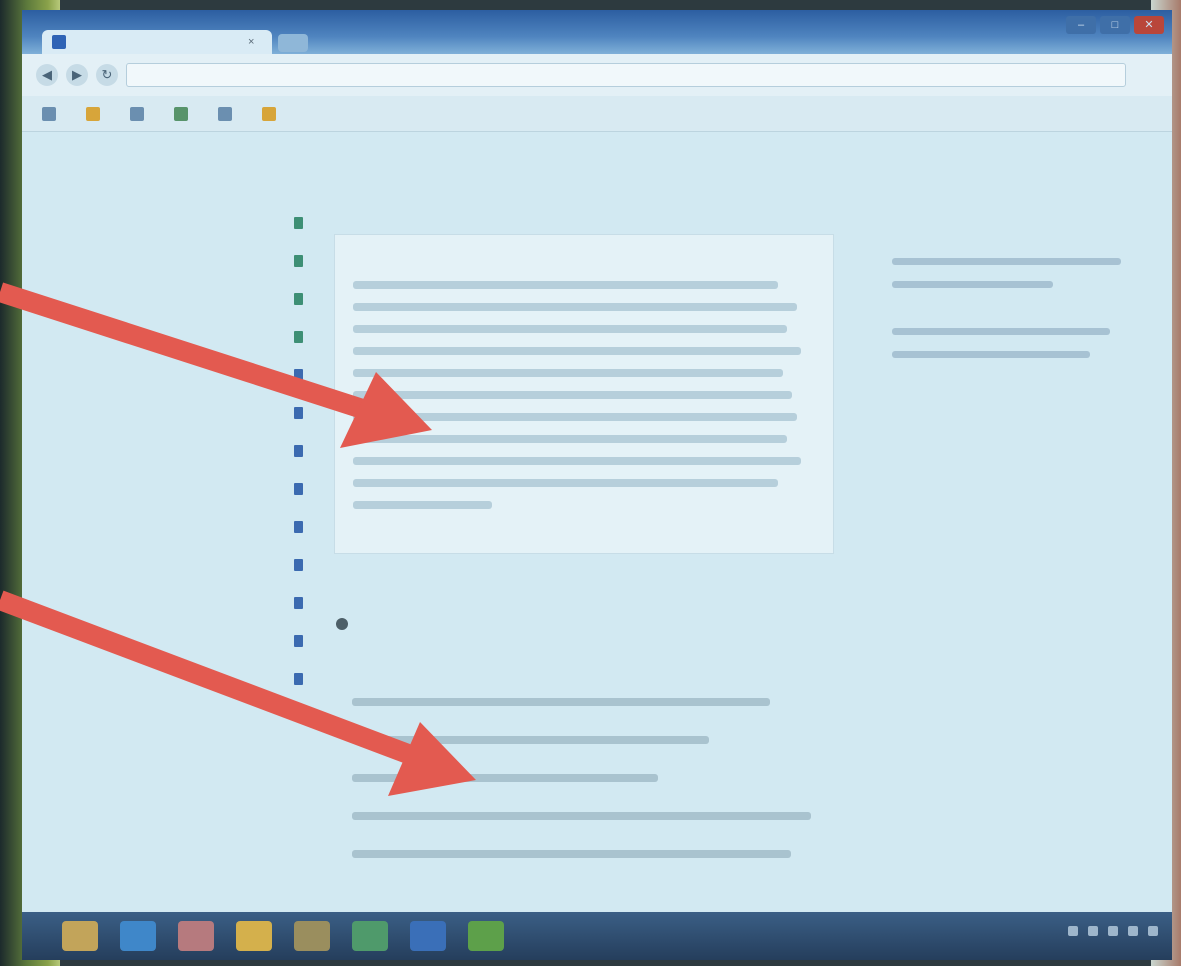  I want to click on system-tray, so click(1113, 931).